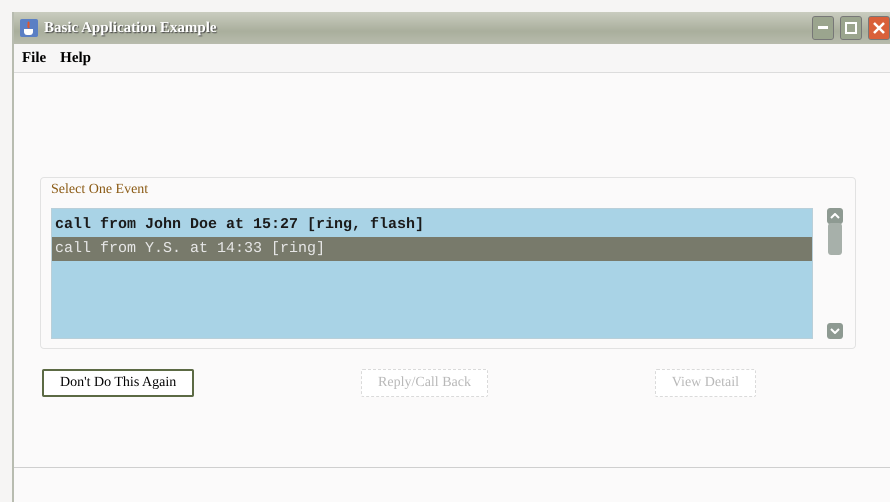 This screenshot has height=502, width=890. I want to click on minimize-icon, so click(823, 28).